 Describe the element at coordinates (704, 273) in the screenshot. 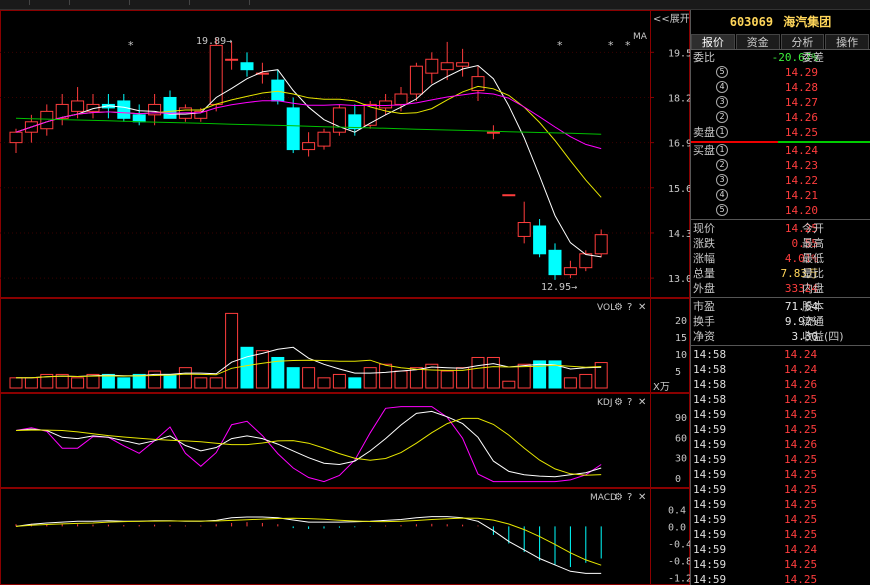

I see `stat-label: 总量` at that location.